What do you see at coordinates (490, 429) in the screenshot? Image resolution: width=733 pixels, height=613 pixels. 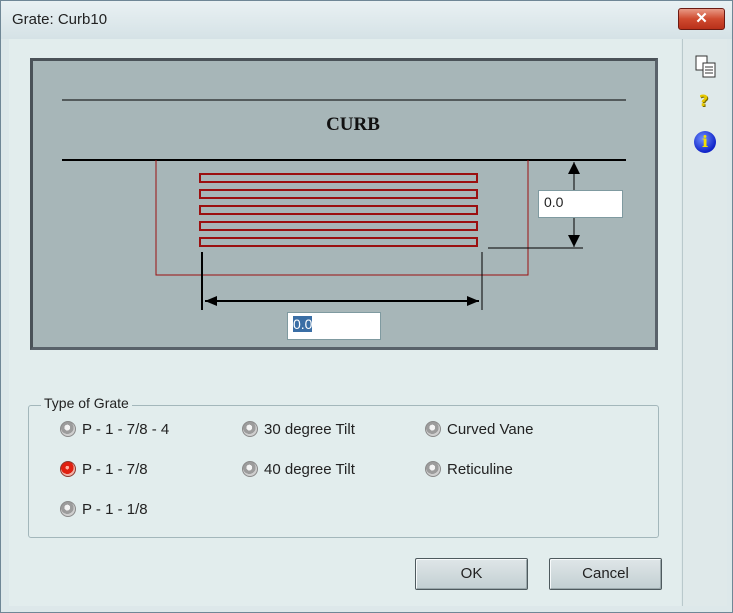 I see `radio-label: Curved Vane` at bounding box center [490, 429].